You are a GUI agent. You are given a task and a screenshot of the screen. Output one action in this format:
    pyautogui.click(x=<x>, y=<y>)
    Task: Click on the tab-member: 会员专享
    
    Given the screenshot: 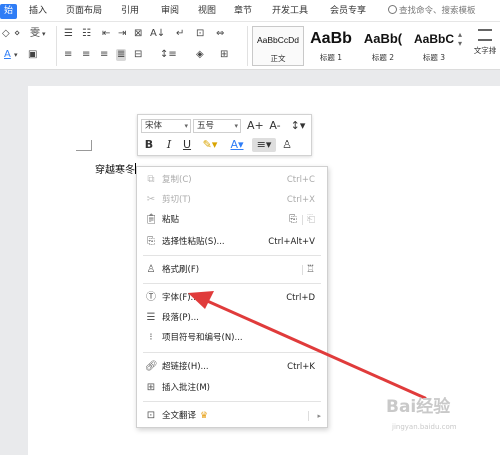 What is the action you would take?
    pyautogui.click(x=348, y=11)
    